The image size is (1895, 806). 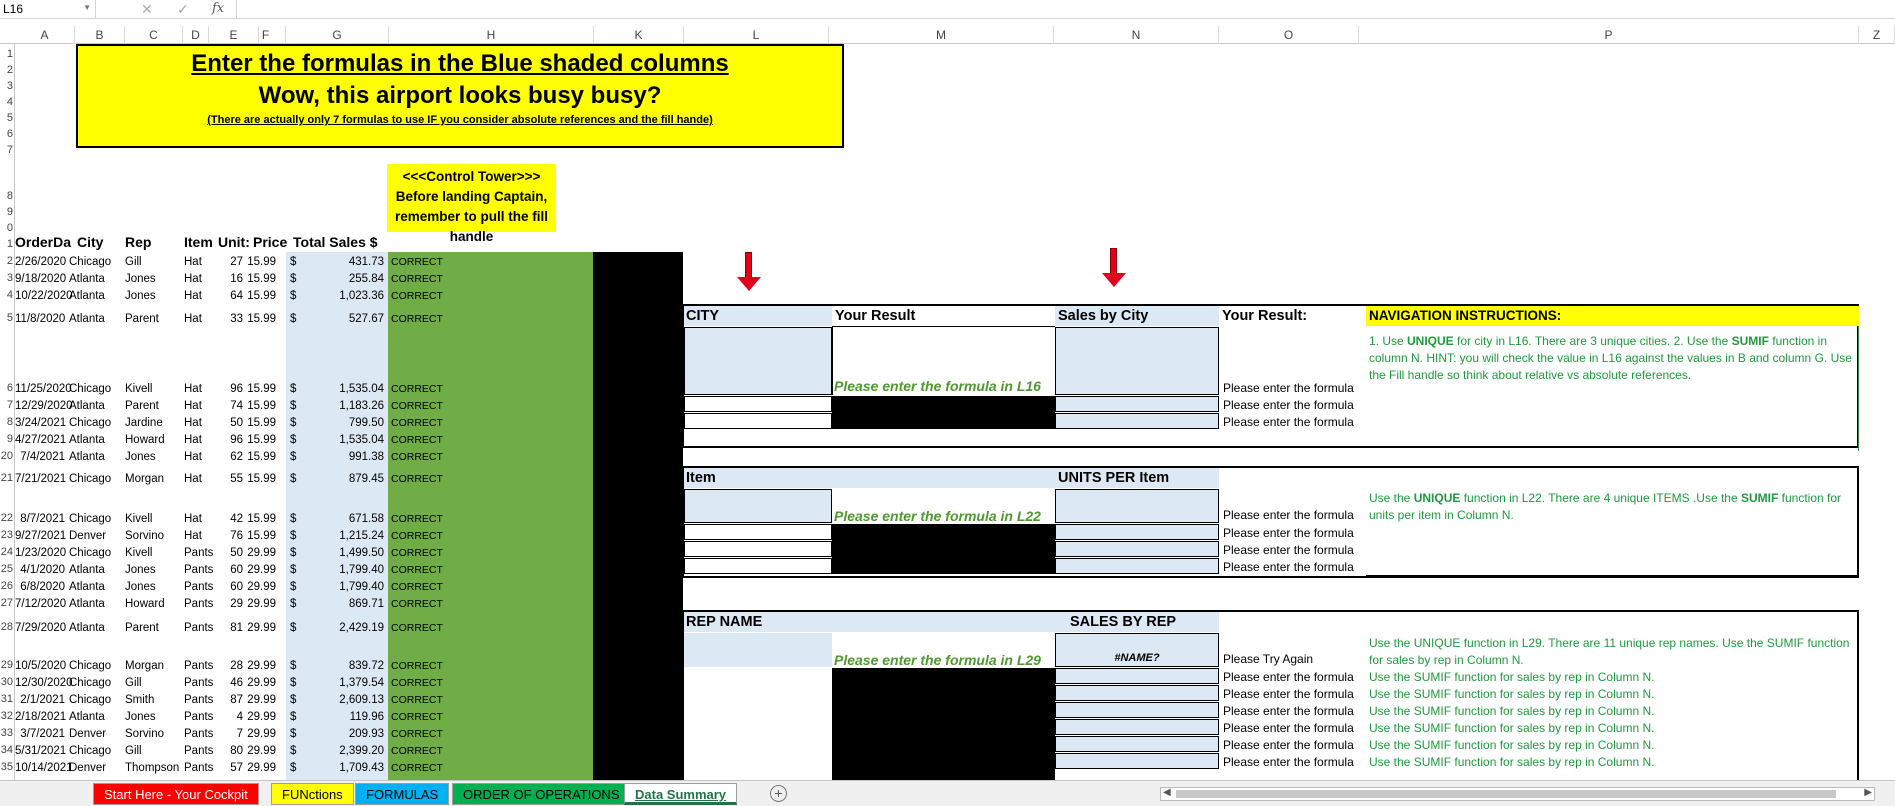 What do you see at coordinates (1506, 794) in the screenshot?
I see `scrollbar-thumb` at bounding box center [1506, 794].